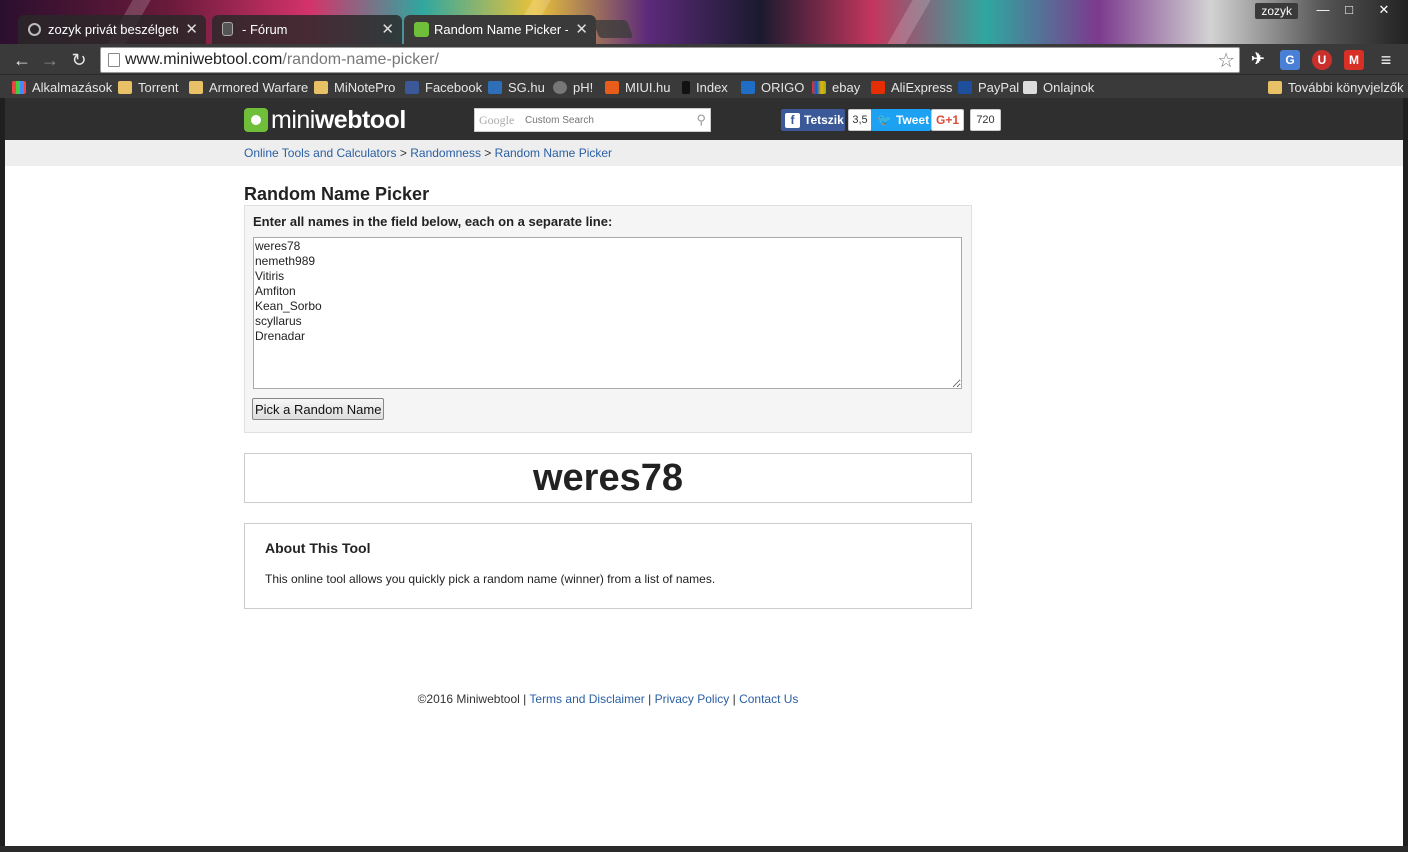  I want to click on ph-icon, so click(560, 87).